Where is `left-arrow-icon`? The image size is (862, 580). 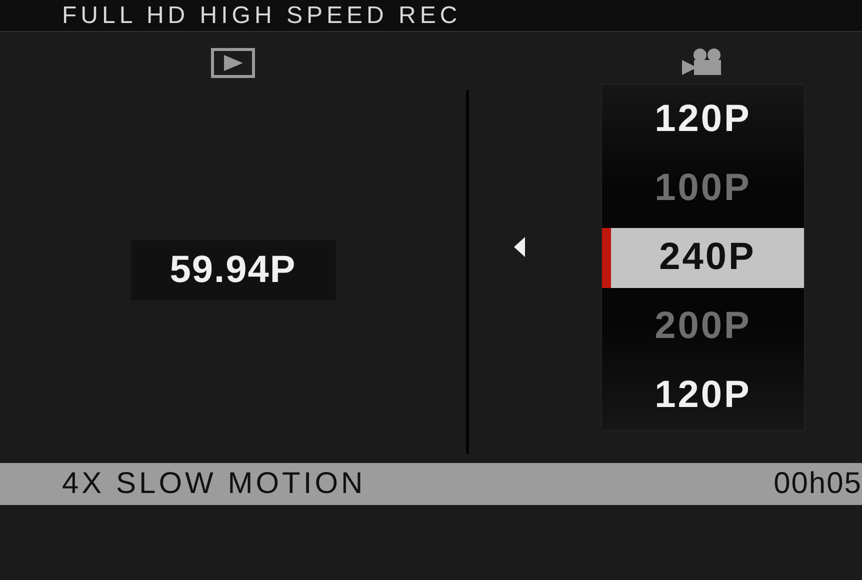
left-arrow-icon is located at coordinates (520, 247).